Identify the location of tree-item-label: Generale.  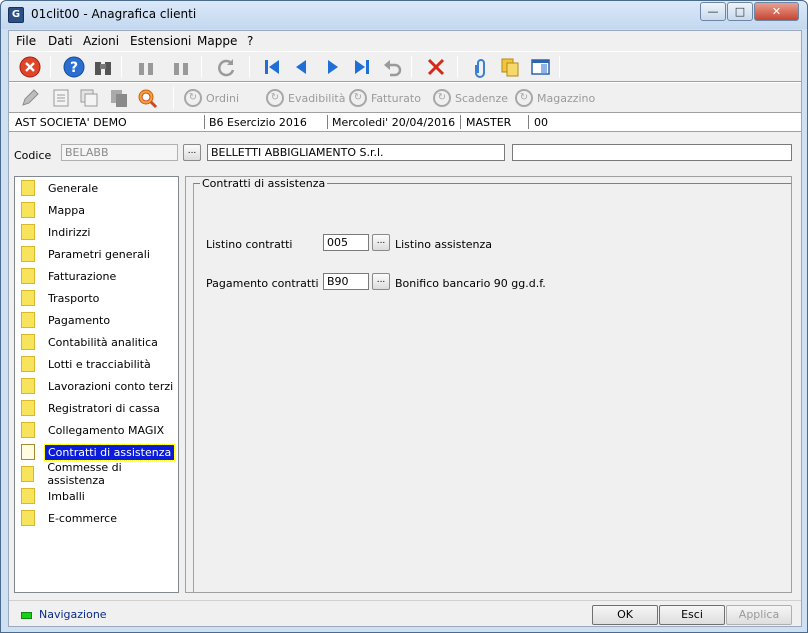
(73, 188).